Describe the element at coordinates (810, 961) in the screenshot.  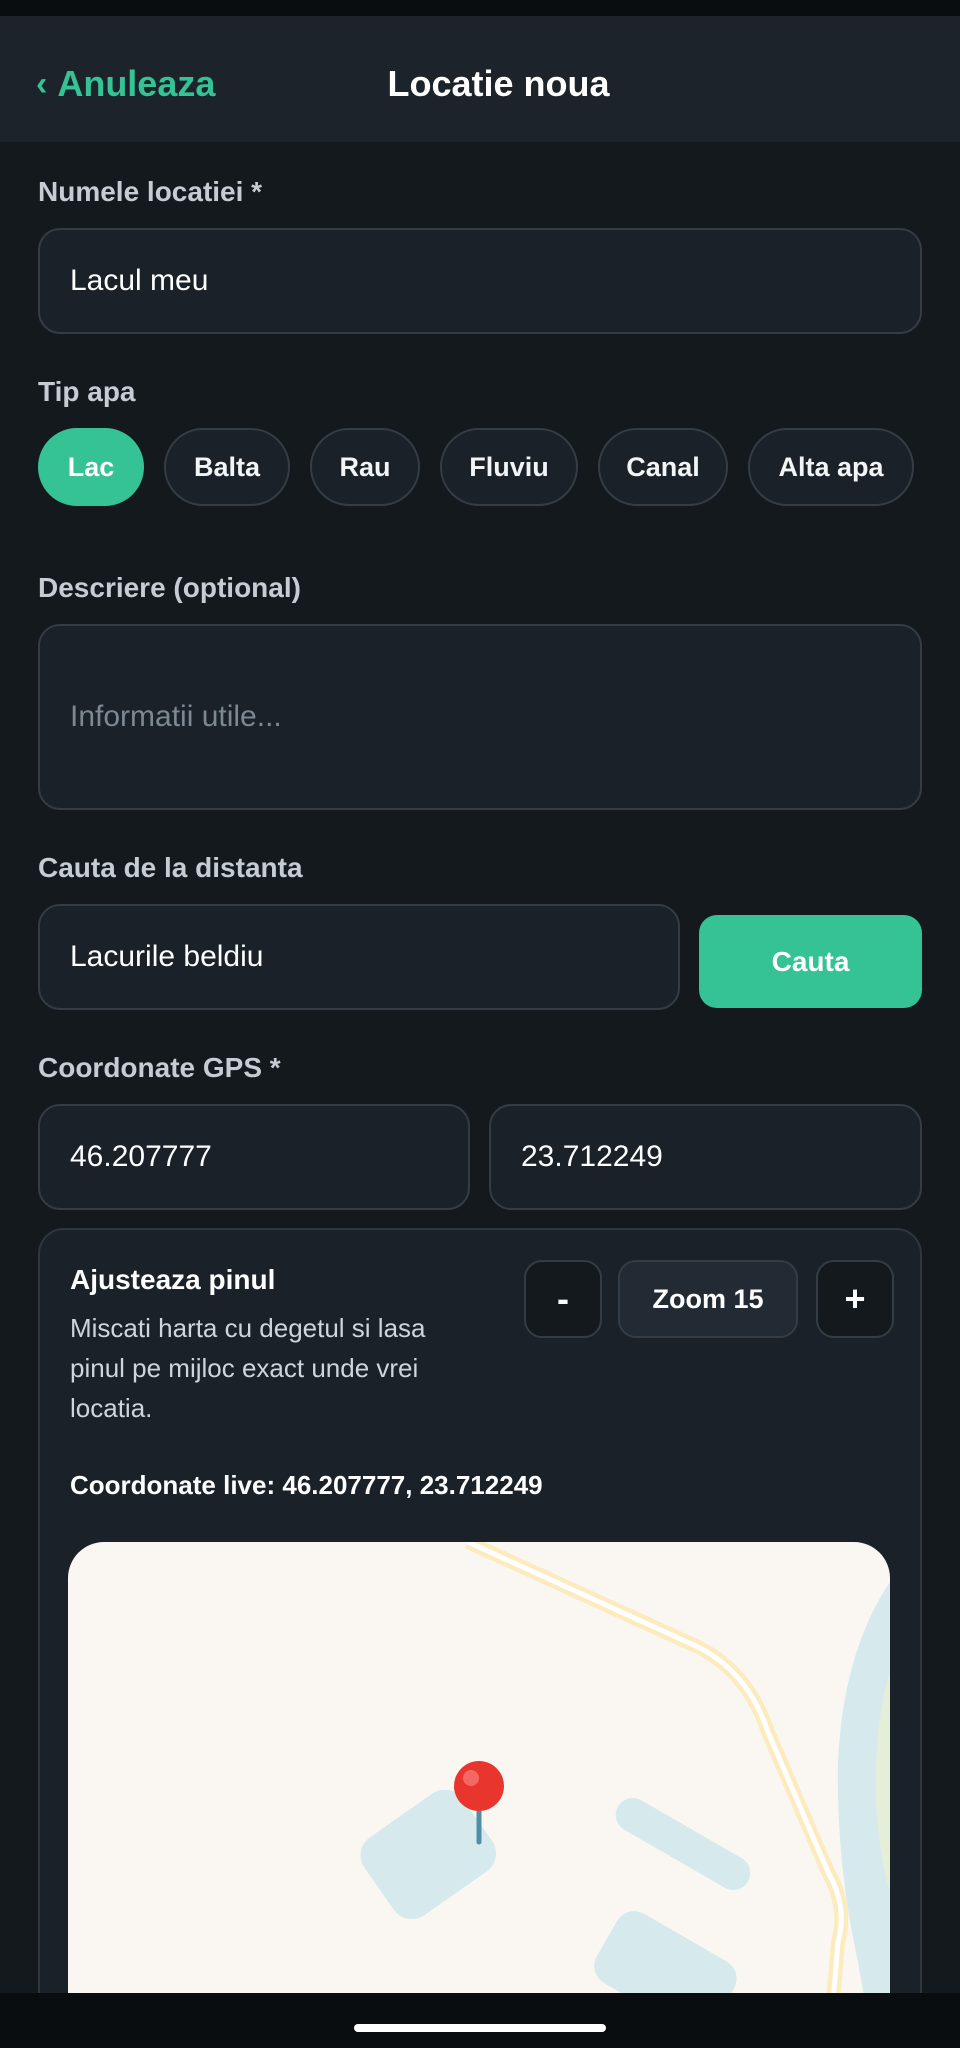
I see `search-button: Cauta` at that location.